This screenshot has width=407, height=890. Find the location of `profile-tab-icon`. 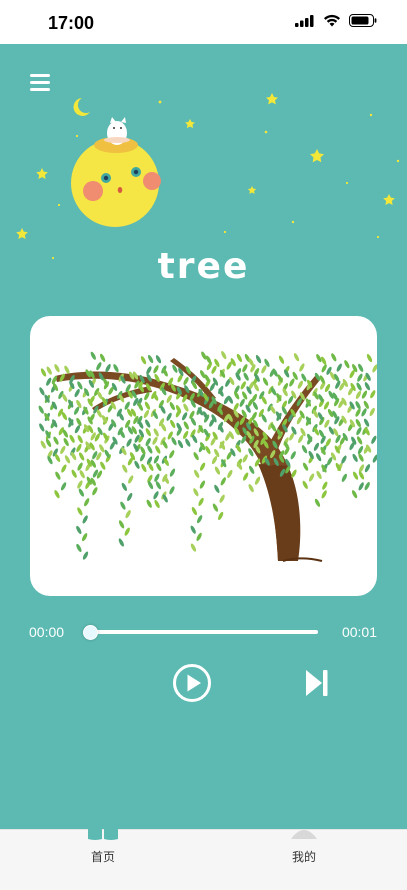

profile-tab-icon is located at coordinates (304, 834).